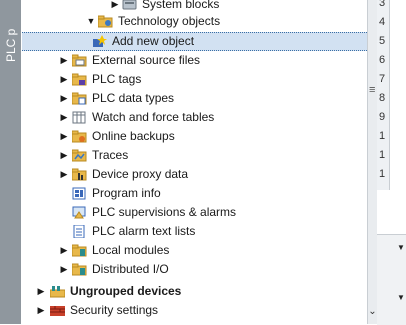 The height and width of the screenshot is (325, 406). What do you see at coordinates (110, 155) in the screenshot?
I see `tree-item-label: Traces` at bounding box center [110, 155].